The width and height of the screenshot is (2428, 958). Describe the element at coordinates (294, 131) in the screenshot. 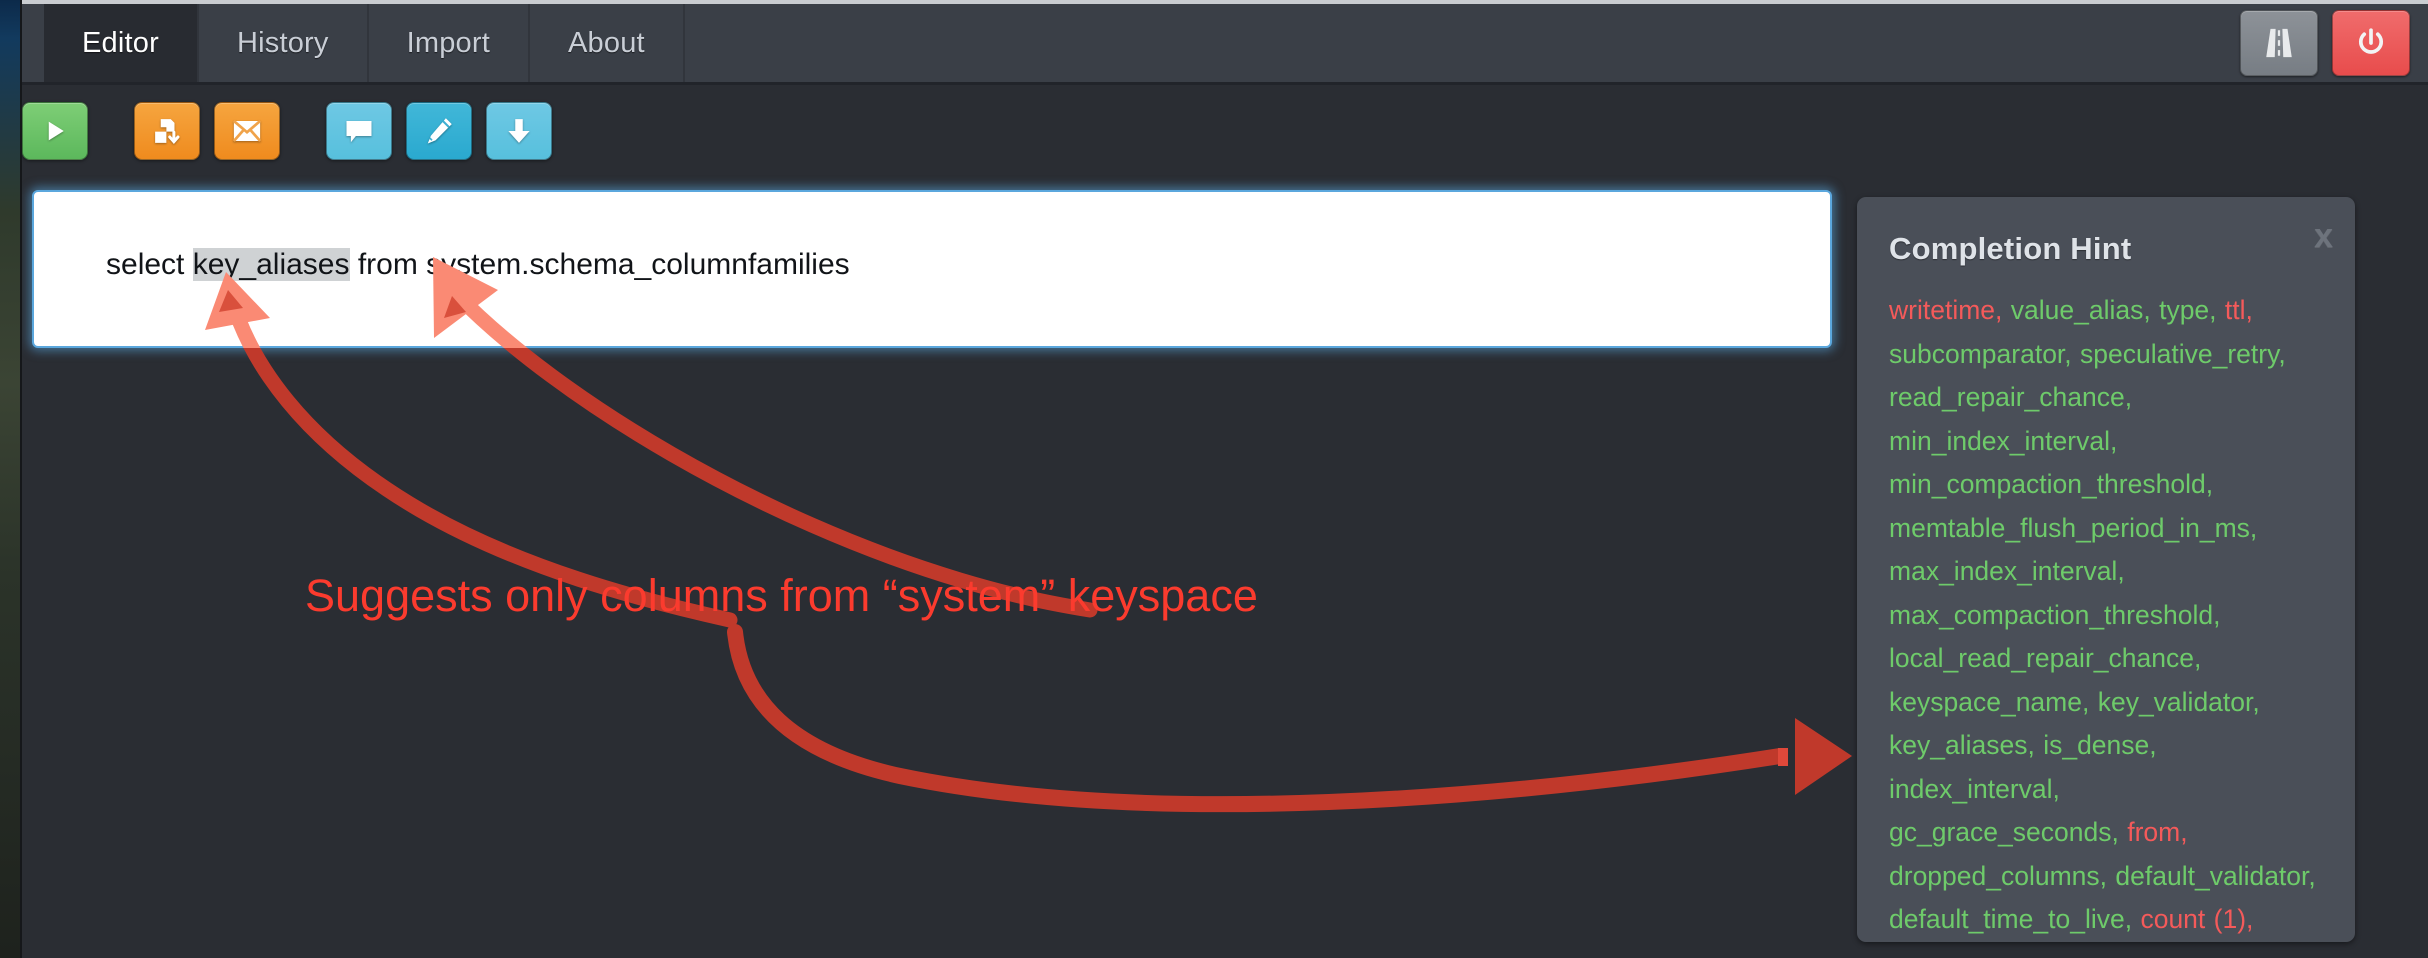

I see `editor-toolbar` at that location.